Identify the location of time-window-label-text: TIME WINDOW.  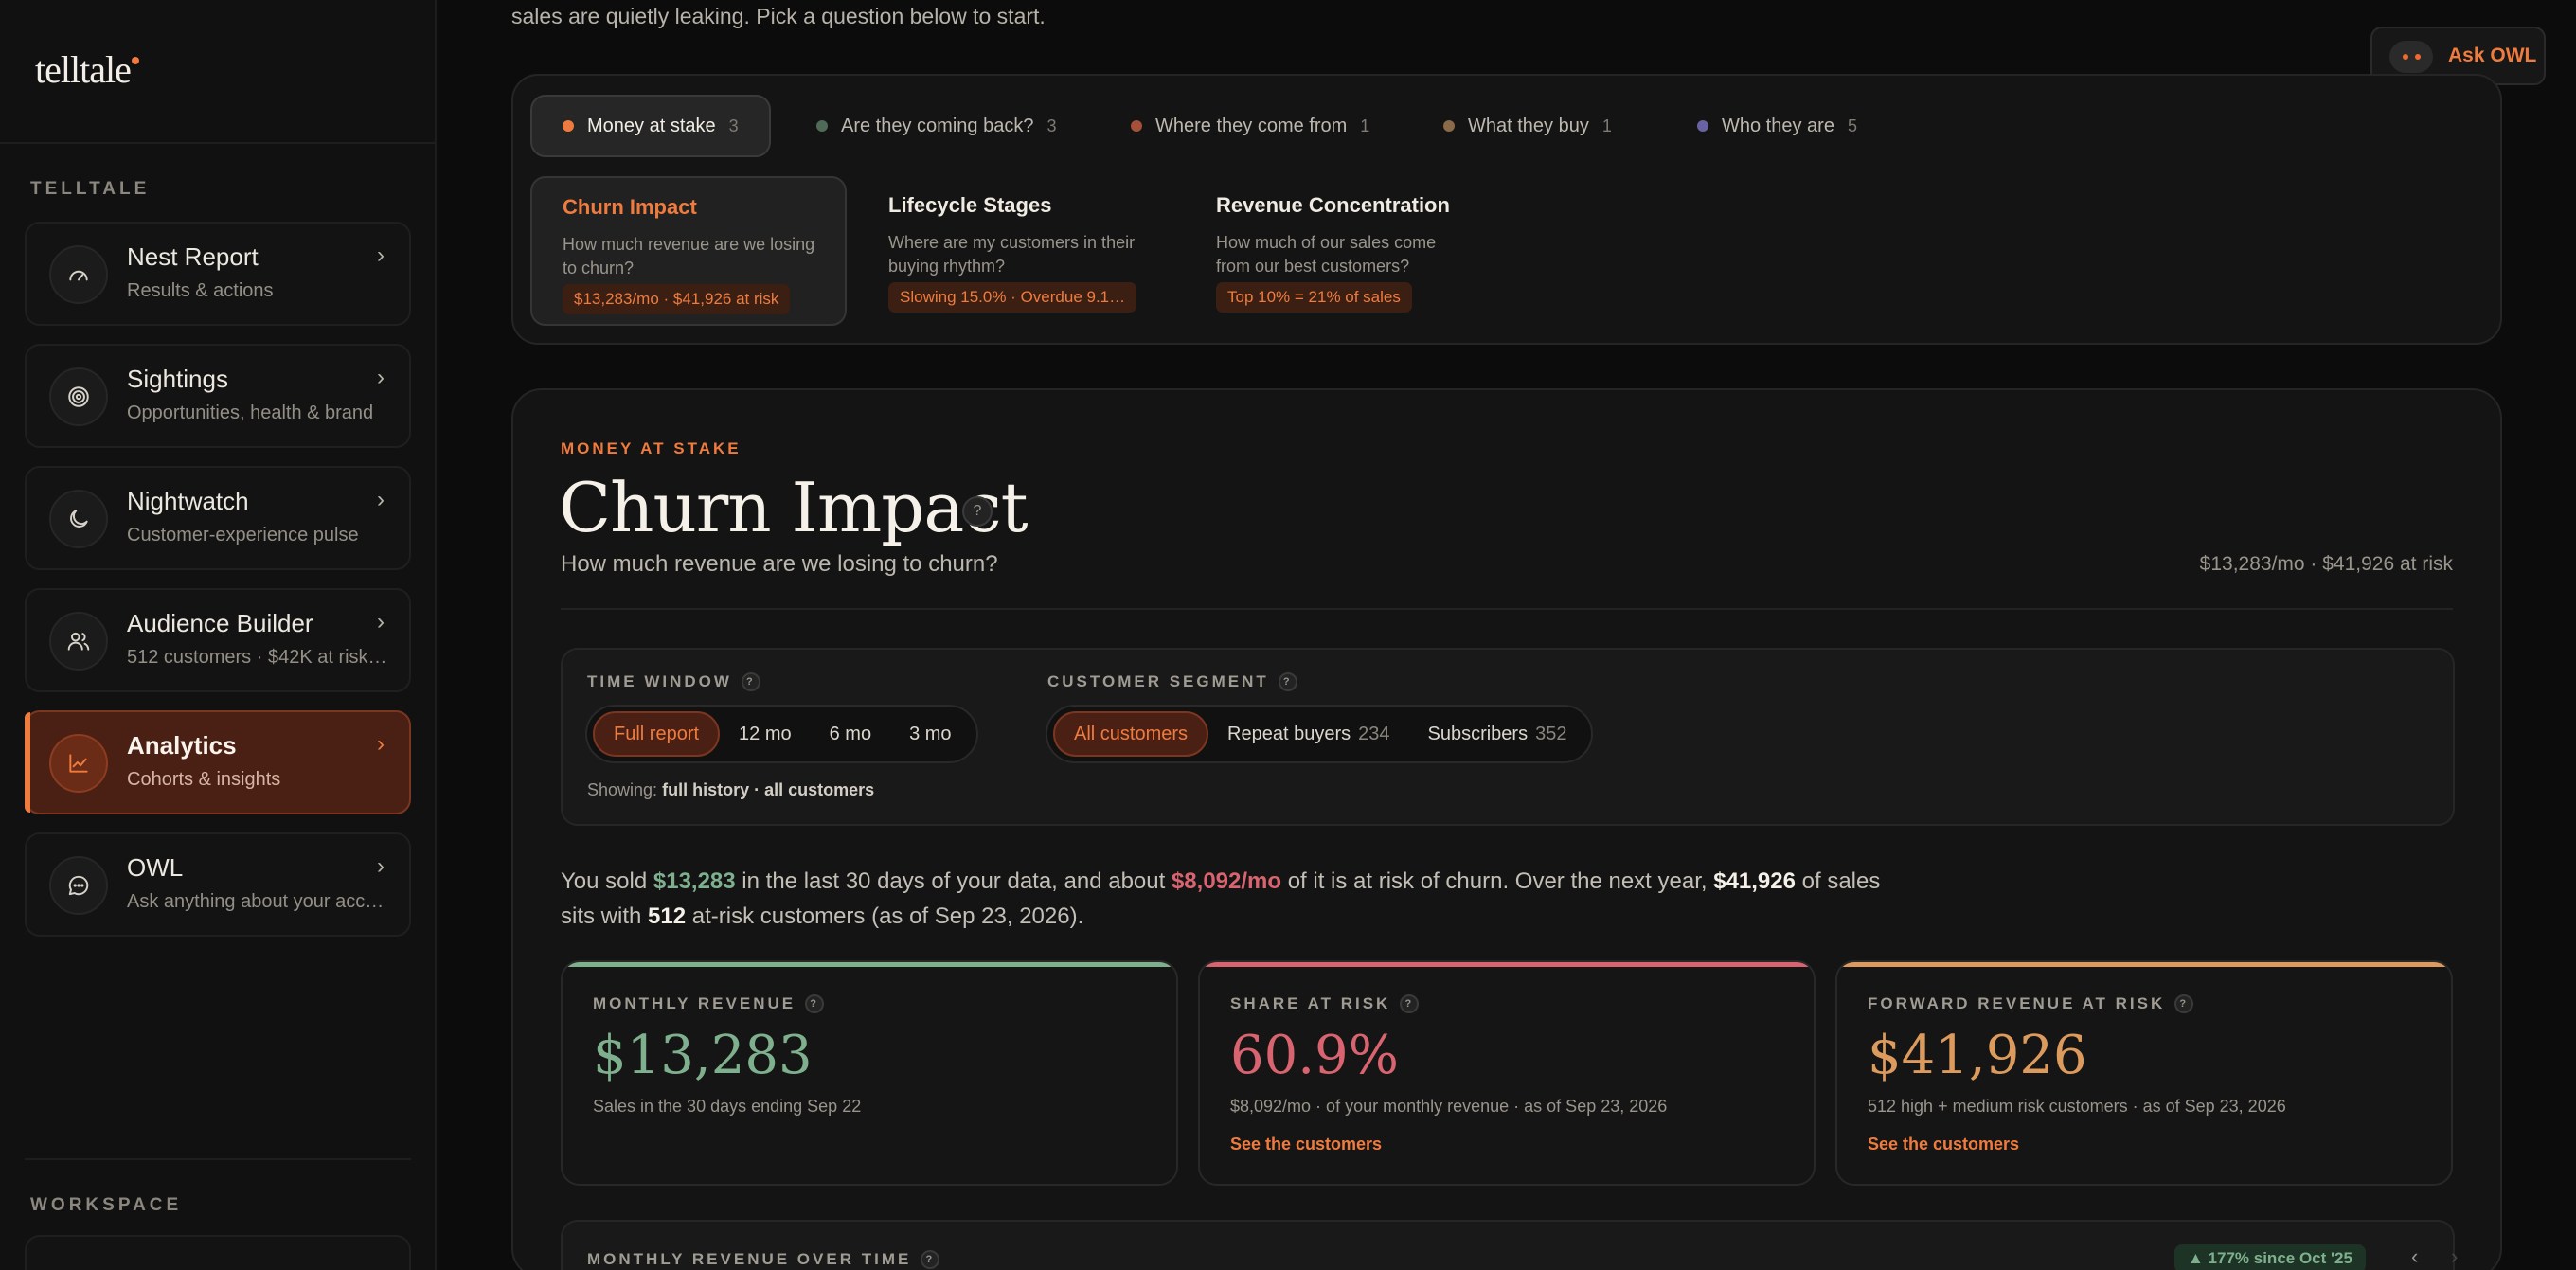
(659, 681).